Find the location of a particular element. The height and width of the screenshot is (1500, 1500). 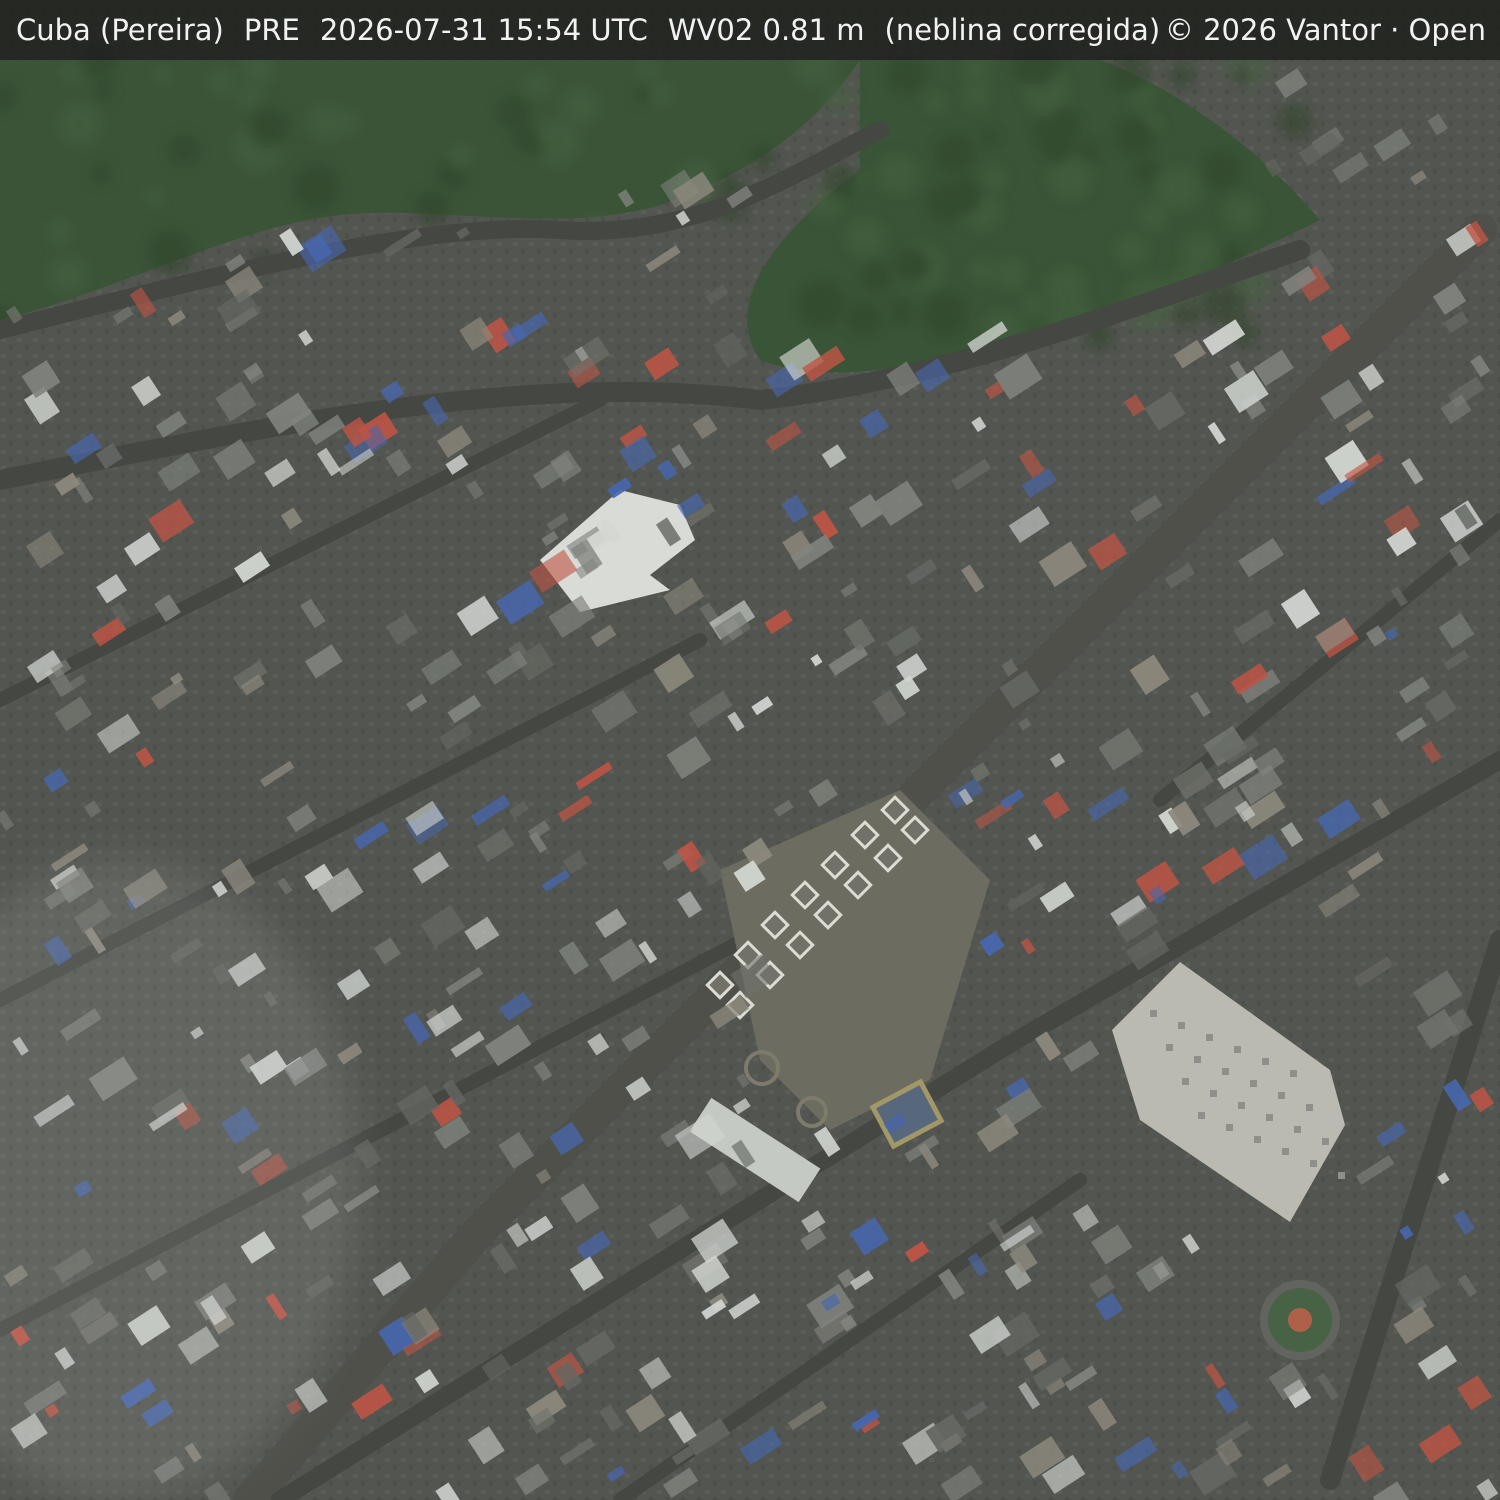

location-code: PRE is located at coordinates (271, 30).